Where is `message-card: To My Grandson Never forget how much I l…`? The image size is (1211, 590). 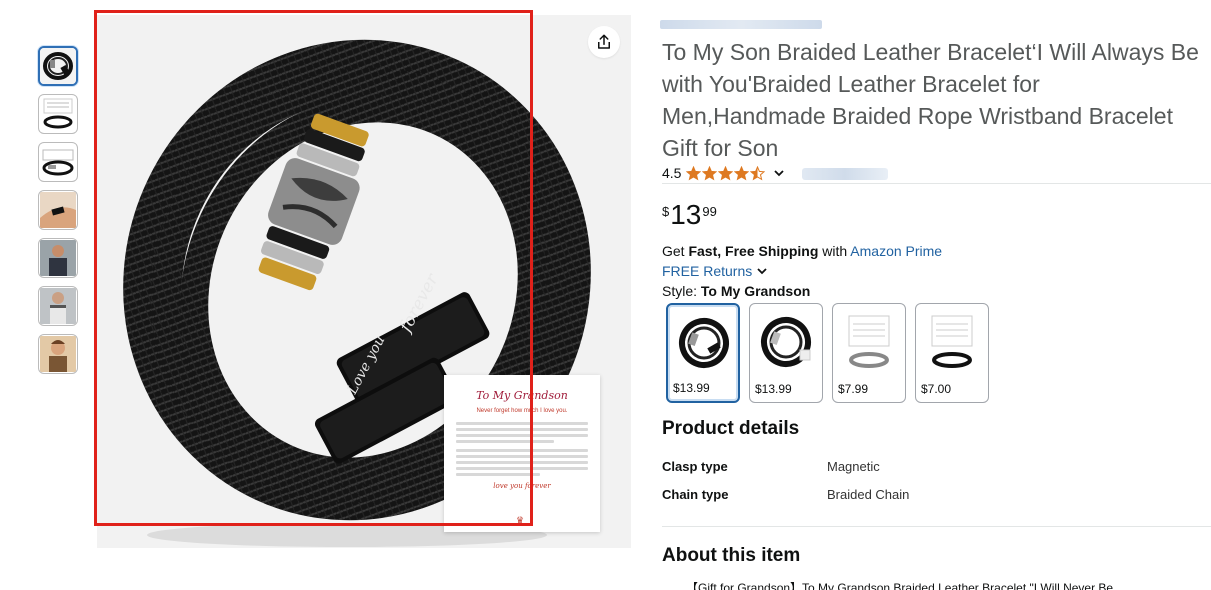
message-card: To My Grandson Never forget how much I l… is located at coordinates (522, 453).